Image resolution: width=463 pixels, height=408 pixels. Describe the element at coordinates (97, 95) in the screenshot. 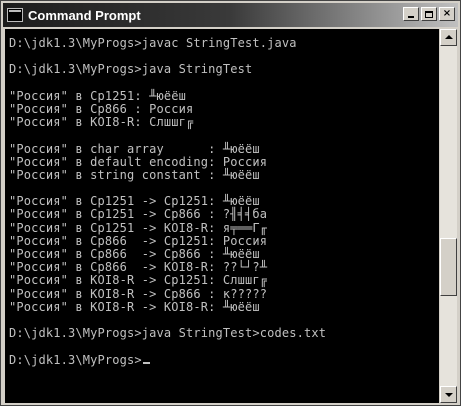

I see `console-line: "Россия" в Cp1251: ╨юёёш` at that location.